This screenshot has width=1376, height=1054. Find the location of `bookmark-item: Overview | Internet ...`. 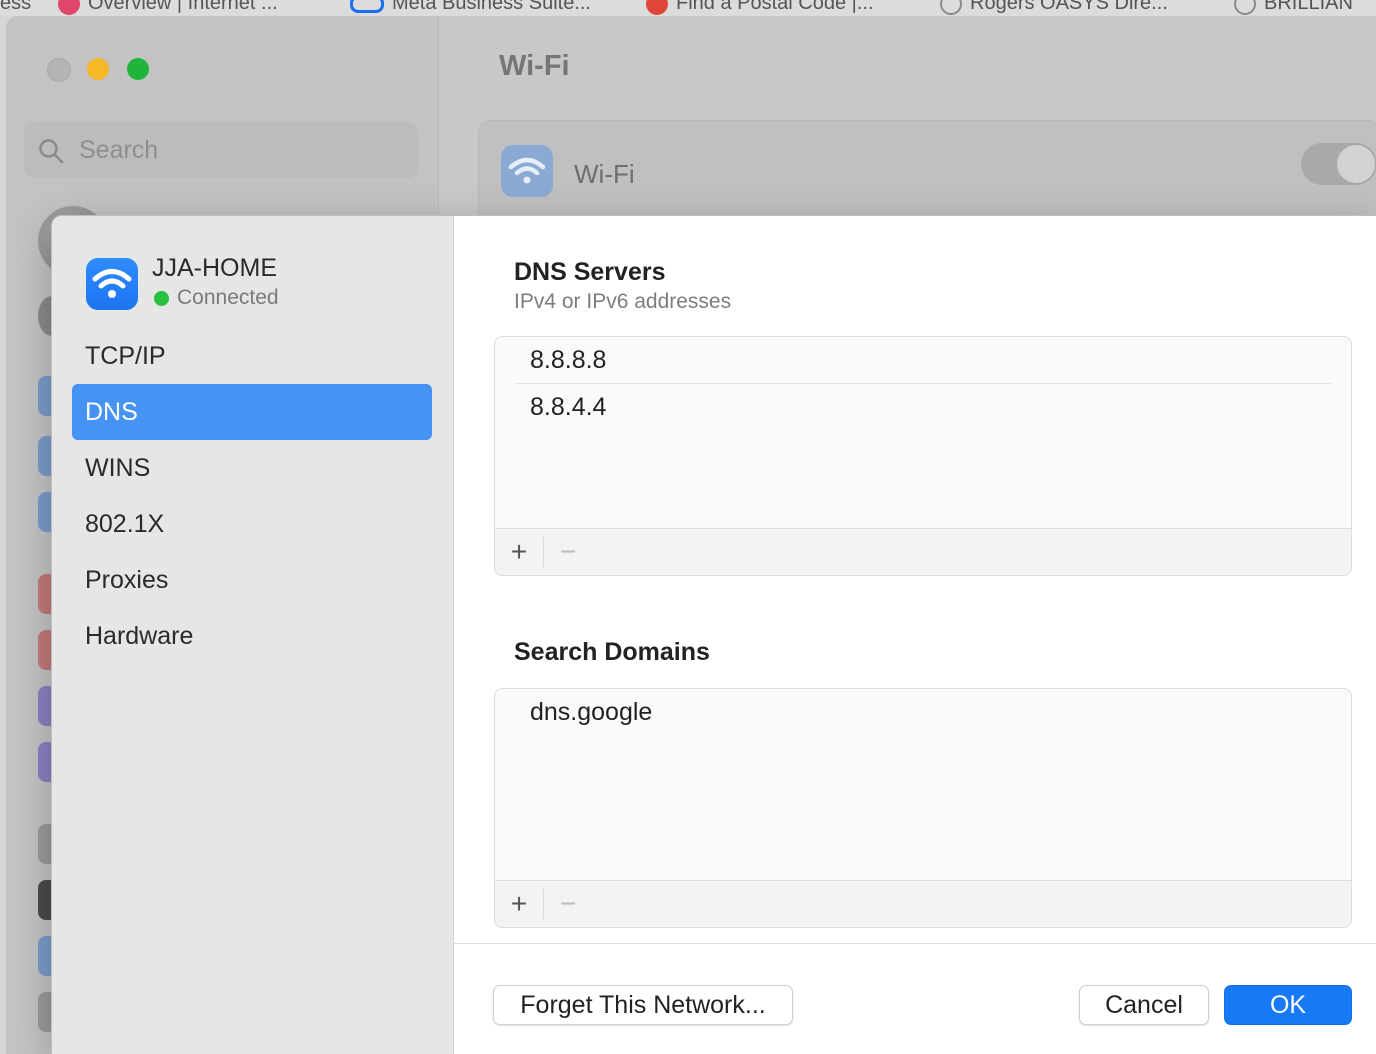

bookmark-item: Overview | Internet ... is located at coordinates (168, 7).